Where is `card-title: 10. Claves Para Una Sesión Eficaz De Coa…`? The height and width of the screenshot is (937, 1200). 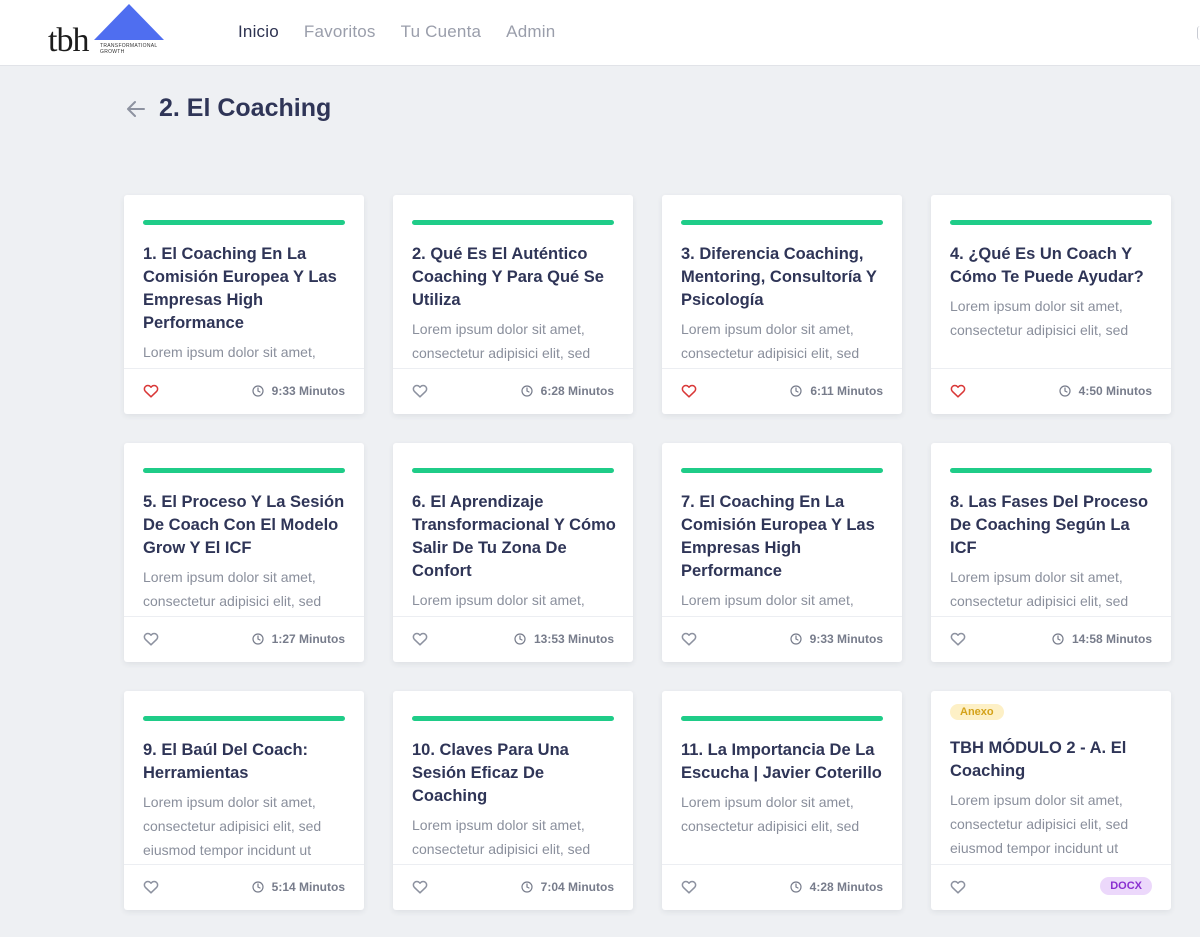 card-title: 10. Claves Para Una Sesión Eficaz De Coa… is located at coordinates (490, 773).